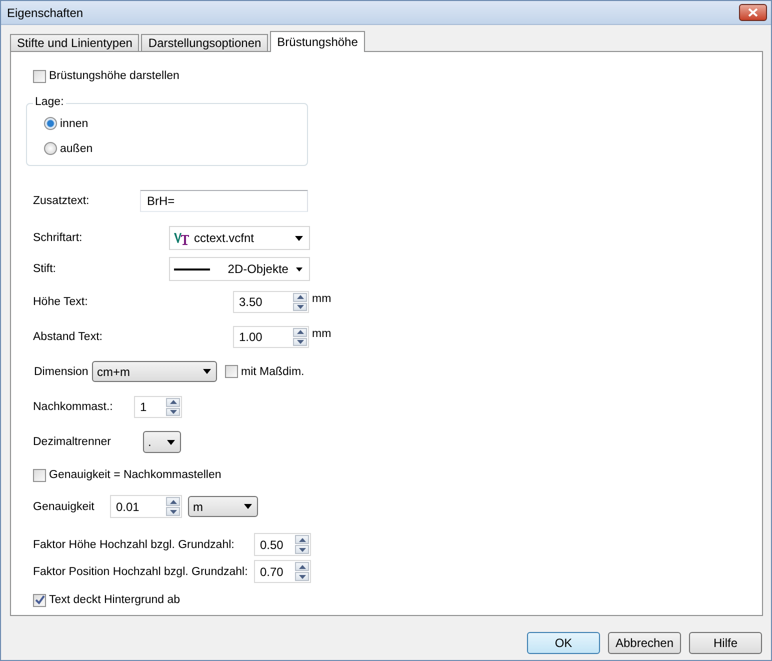  What do you see at coordinates (39, 600) in the screenshot?
I see `check-icon` at bounding box center [39, 600].